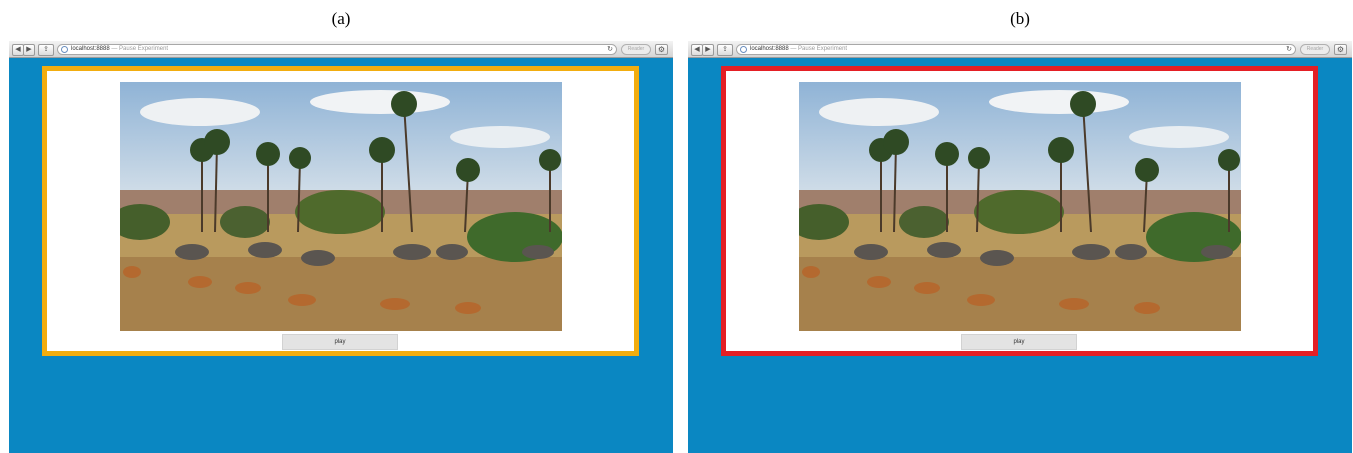 This screenshot has width=1353, height=453. What do you see at coordinates (1020, 18) in the screenshot?
I see `panel-caption: (b)` at bounding box center [1020, 18].